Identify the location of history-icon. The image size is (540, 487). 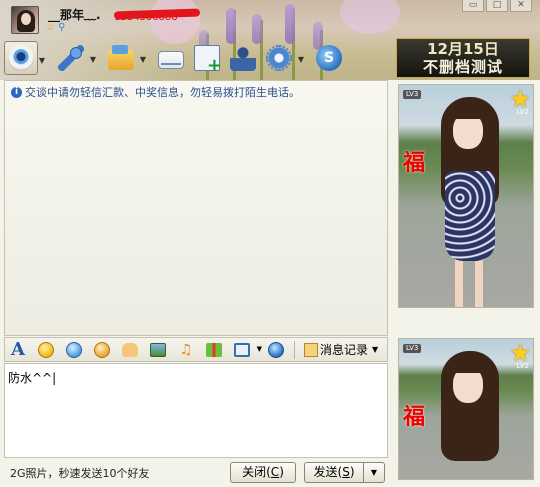
(311, 349).